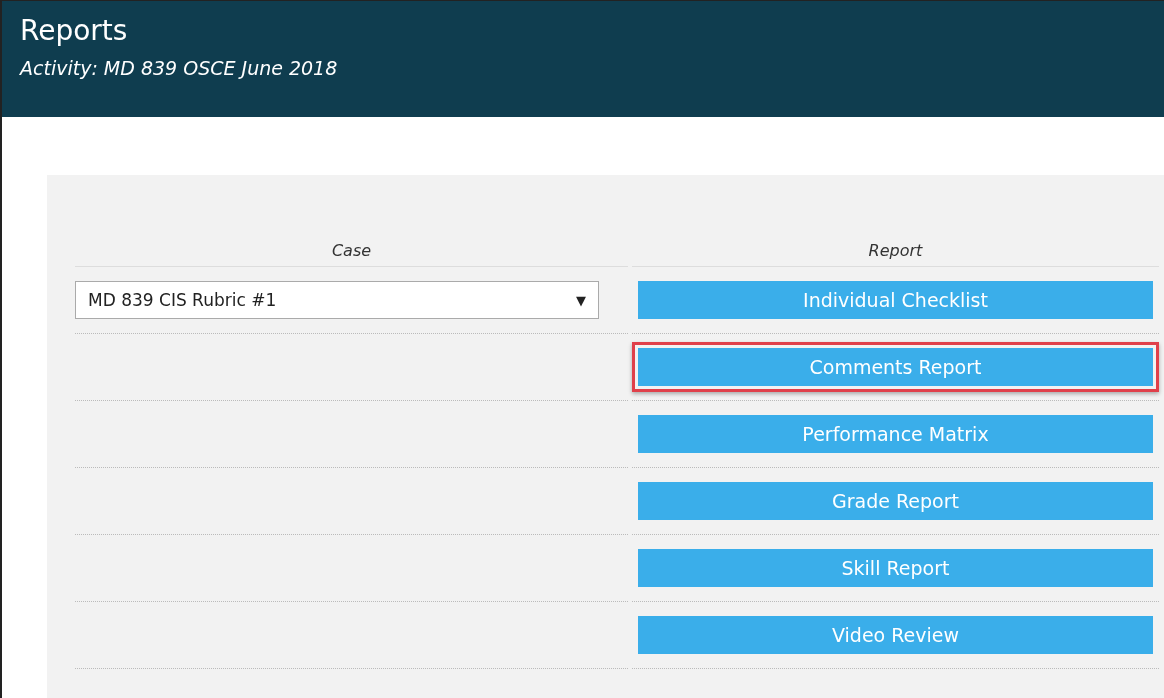  What do you see at coordinates (895, 251) in the screenshot?
I see `column-header: Report` at bounding box center [895, 251].